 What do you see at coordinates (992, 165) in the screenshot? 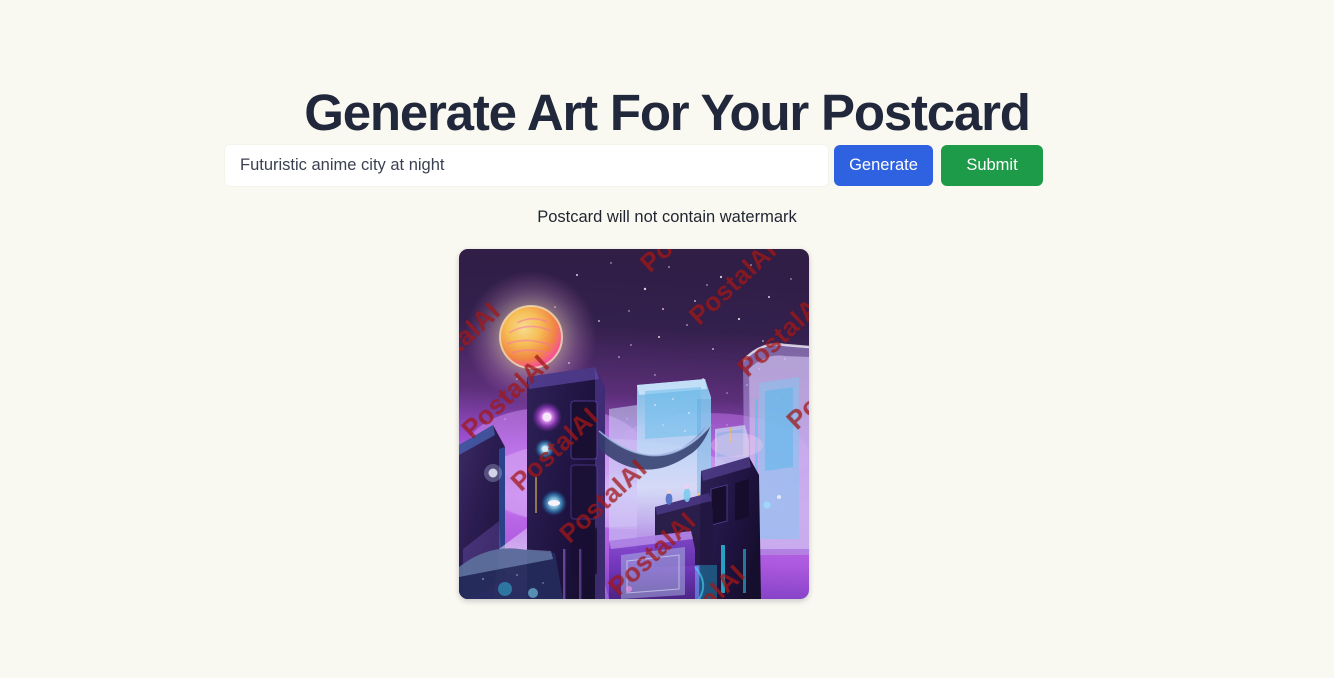
I see `submit-button: Submit` at bounding box center [992, 165].